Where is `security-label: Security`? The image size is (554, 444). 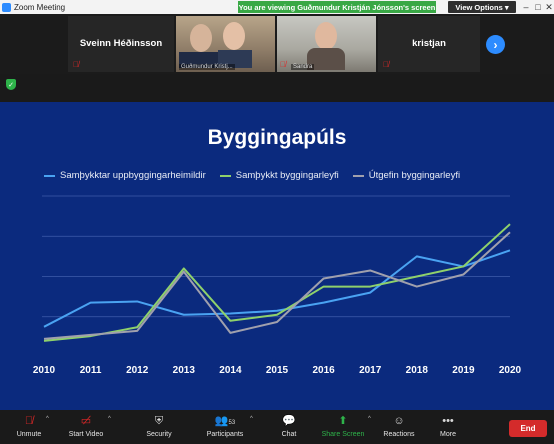 security-label: Security is located at coordinates (159, 434).